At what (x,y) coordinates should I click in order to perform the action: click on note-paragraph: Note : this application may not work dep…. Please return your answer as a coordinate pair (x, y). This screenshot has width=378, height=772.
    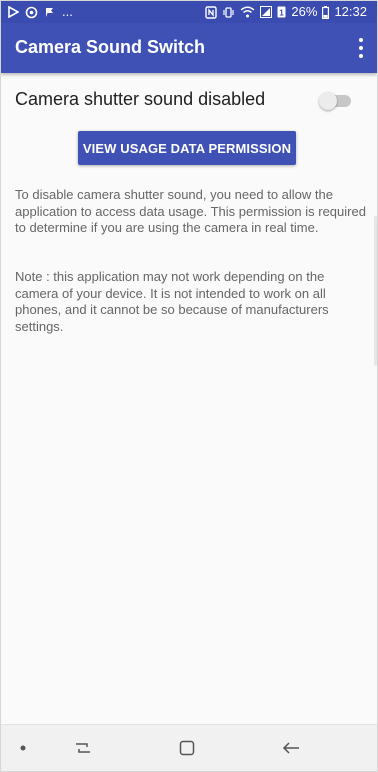
    Looking at the image, I should click on (172, 301).